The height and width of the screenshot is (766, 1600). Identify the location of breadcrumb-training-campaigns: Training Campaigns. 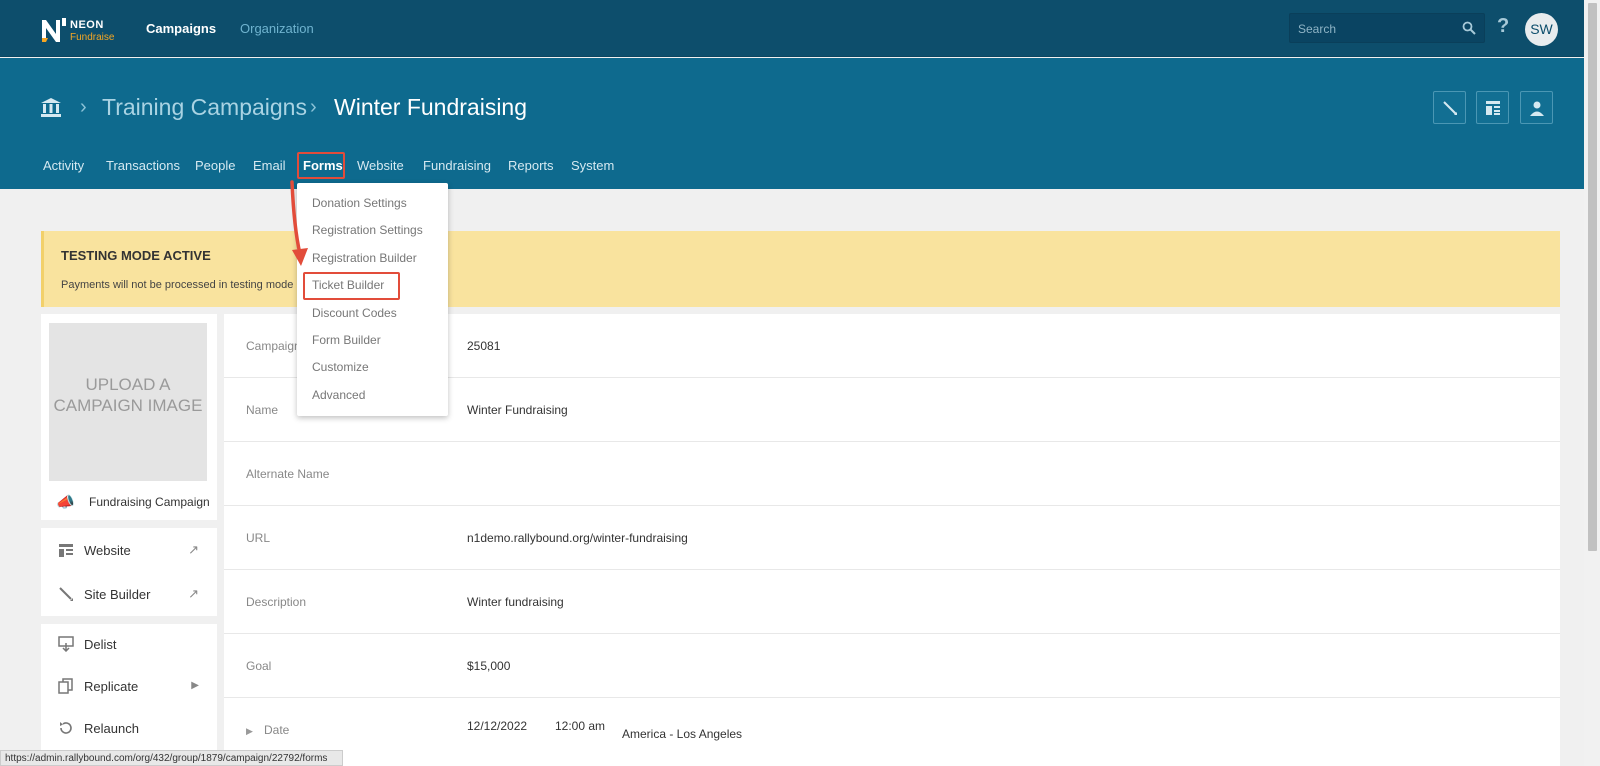
(204, 107).